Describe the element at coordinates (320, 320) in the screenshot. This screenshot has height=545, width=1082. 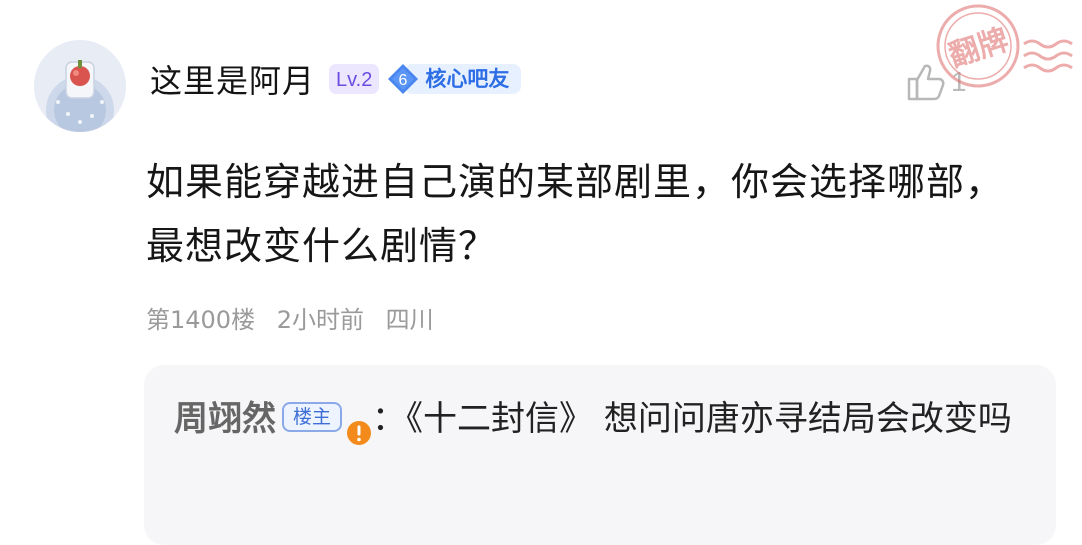
I see `post-time: 2小时前` at that location.